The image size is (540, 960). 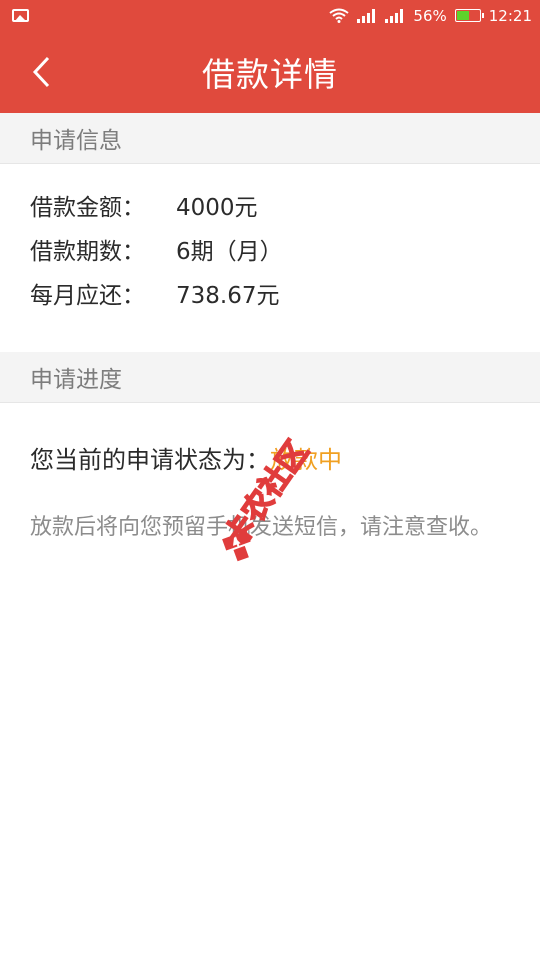 What do you see at coordinates (430, 15) in the screenshot?
I see `battery-percent: 56%` at bounding box center [430, 15].